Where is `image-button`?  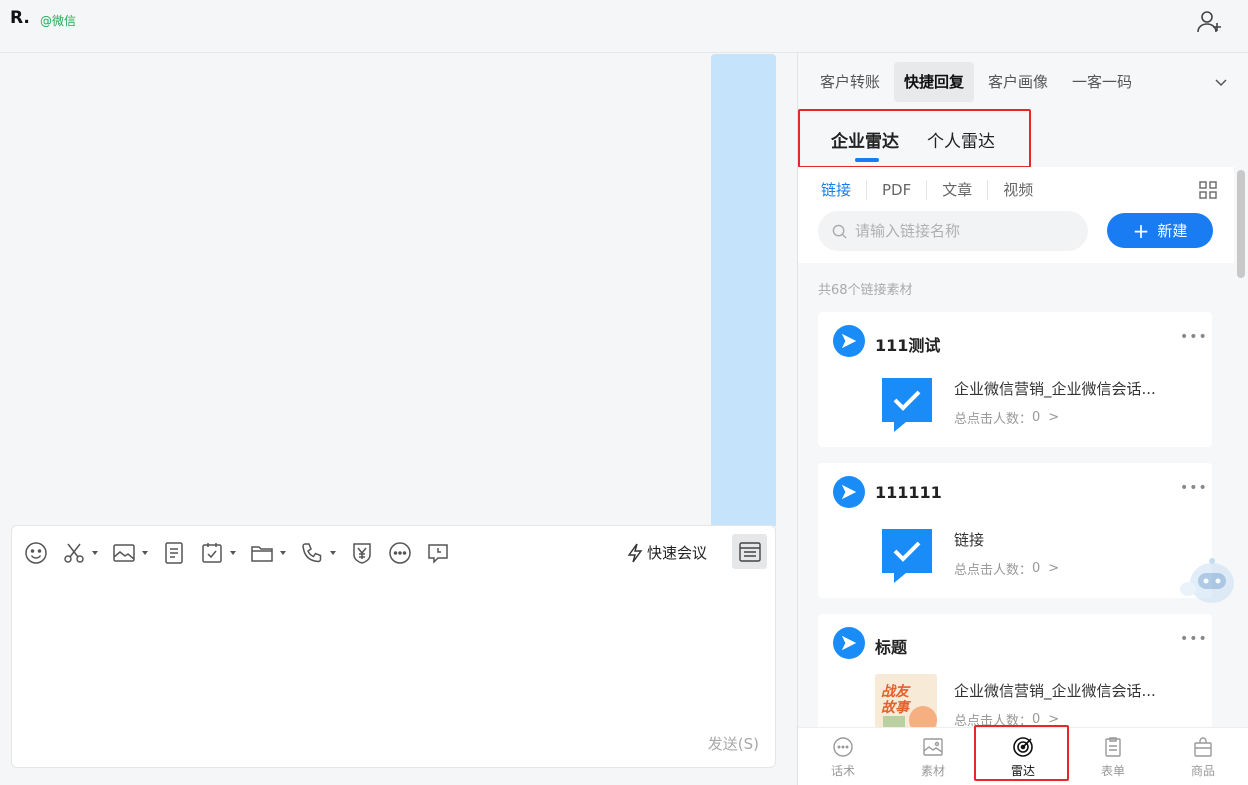
image-button is located at coordinates (130, 553).